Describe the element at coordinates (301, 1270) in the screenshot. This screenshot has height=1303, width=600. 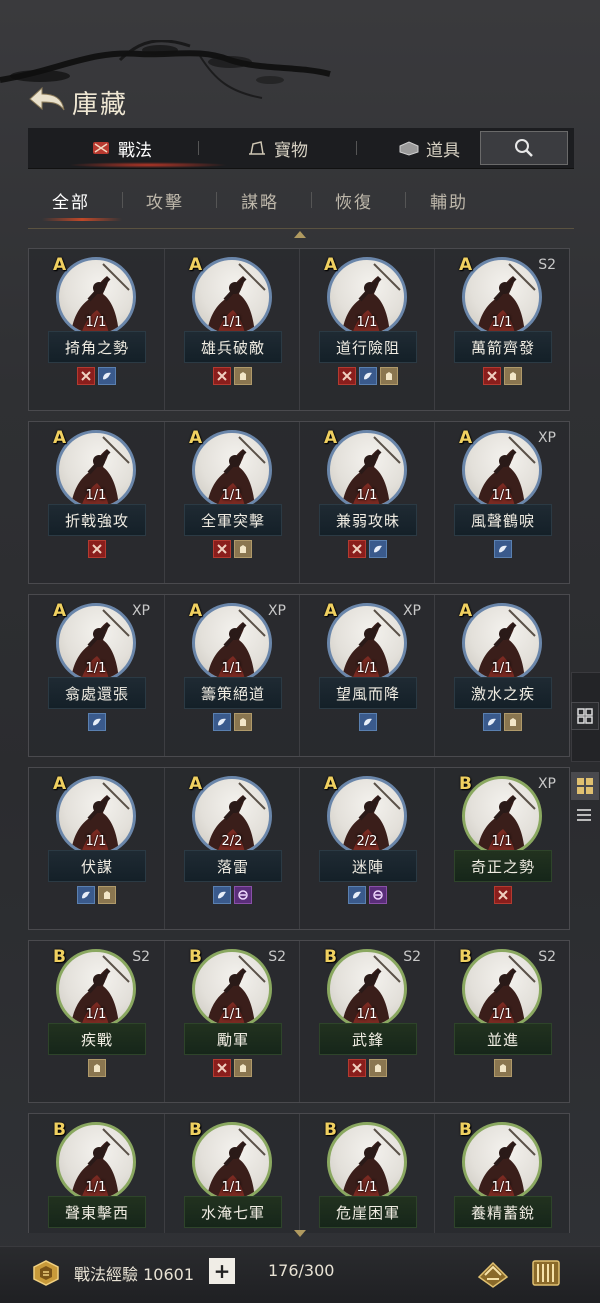
I see `tactic-count: 176/300` at that location.